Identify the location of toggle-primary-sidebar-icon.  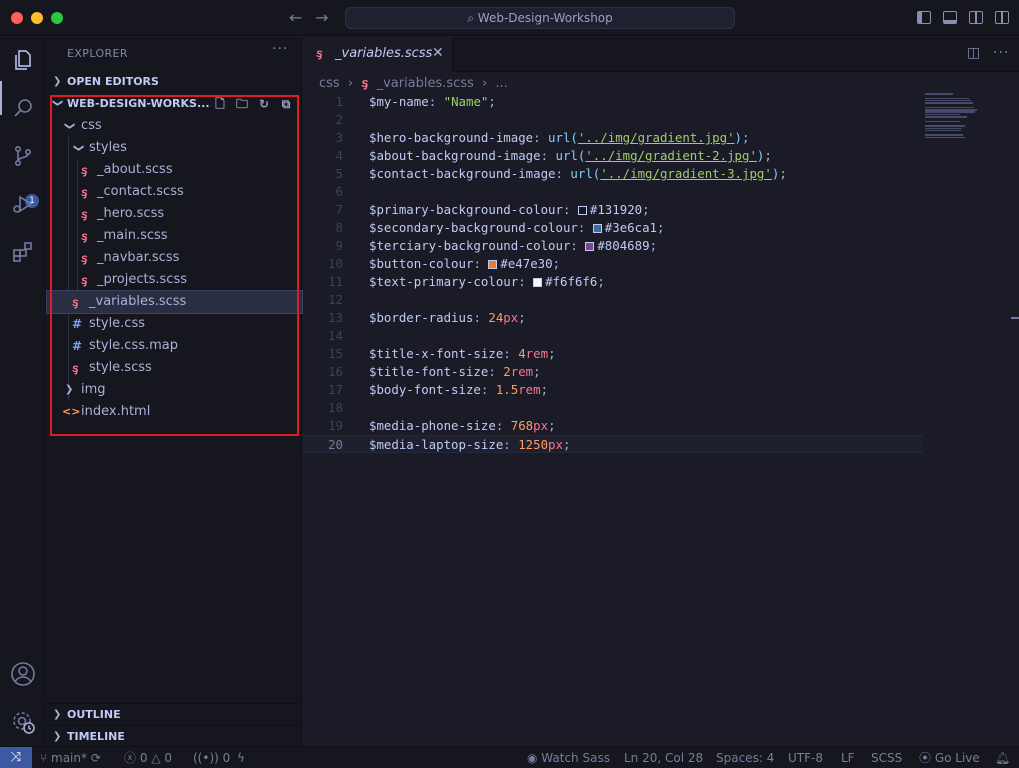
(924, 17).